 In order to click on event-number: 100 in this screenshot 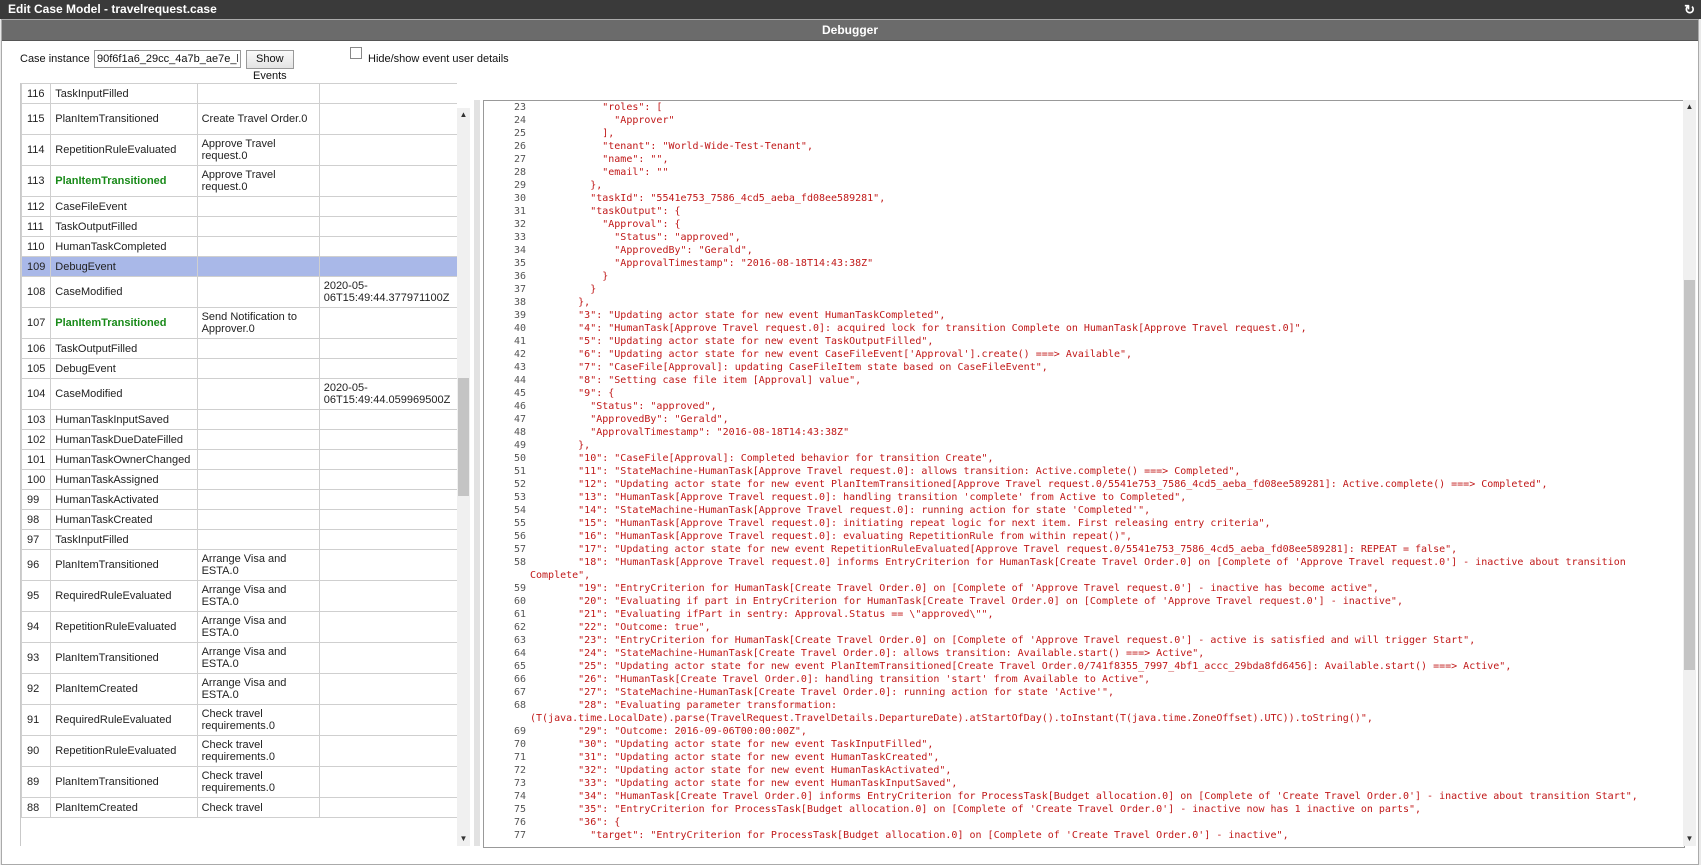, I will do `click(36, 479)`.